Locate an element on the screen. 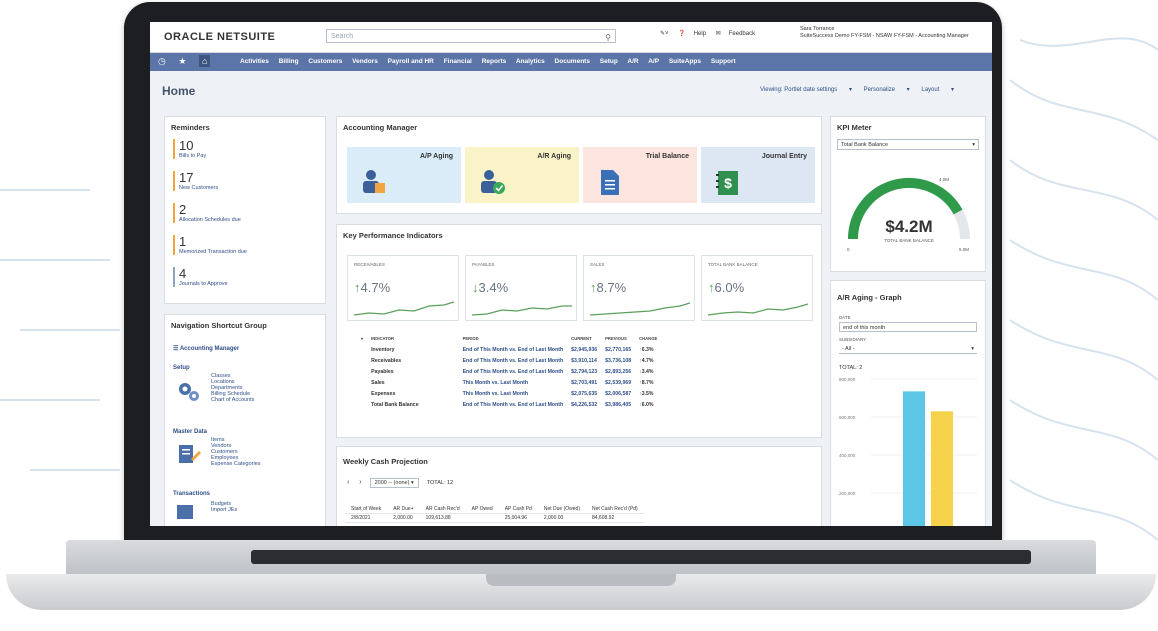 This screenshot has width=1158, height=631. recent-records-icon: ✎˅ is located at coordinates (664, 34).